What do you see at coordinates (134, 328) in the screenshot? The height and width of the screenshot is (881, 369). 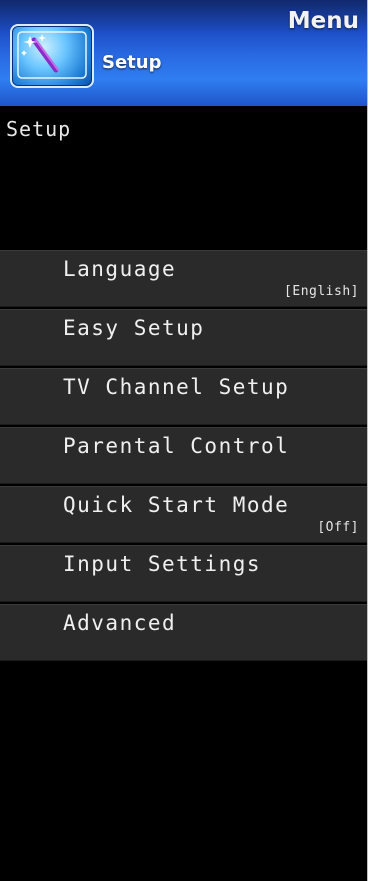 I see `menu-item-label: Easy Setup` at bounding box center [134, 328].